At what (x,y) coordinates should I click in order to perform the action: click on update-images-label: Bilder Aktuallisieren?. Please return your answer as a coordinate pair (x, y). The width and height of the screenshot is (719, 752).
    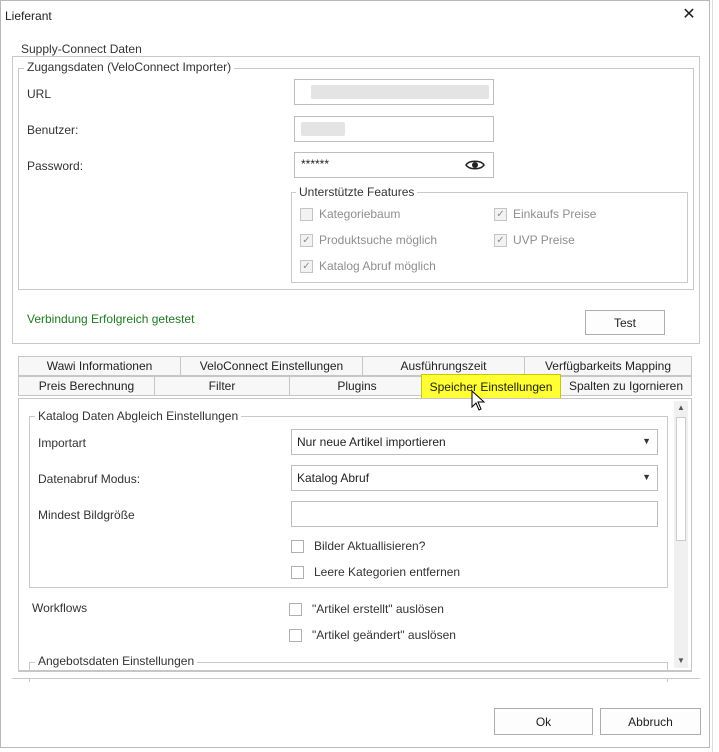
    Looking at the image, I should click on (370, 546).